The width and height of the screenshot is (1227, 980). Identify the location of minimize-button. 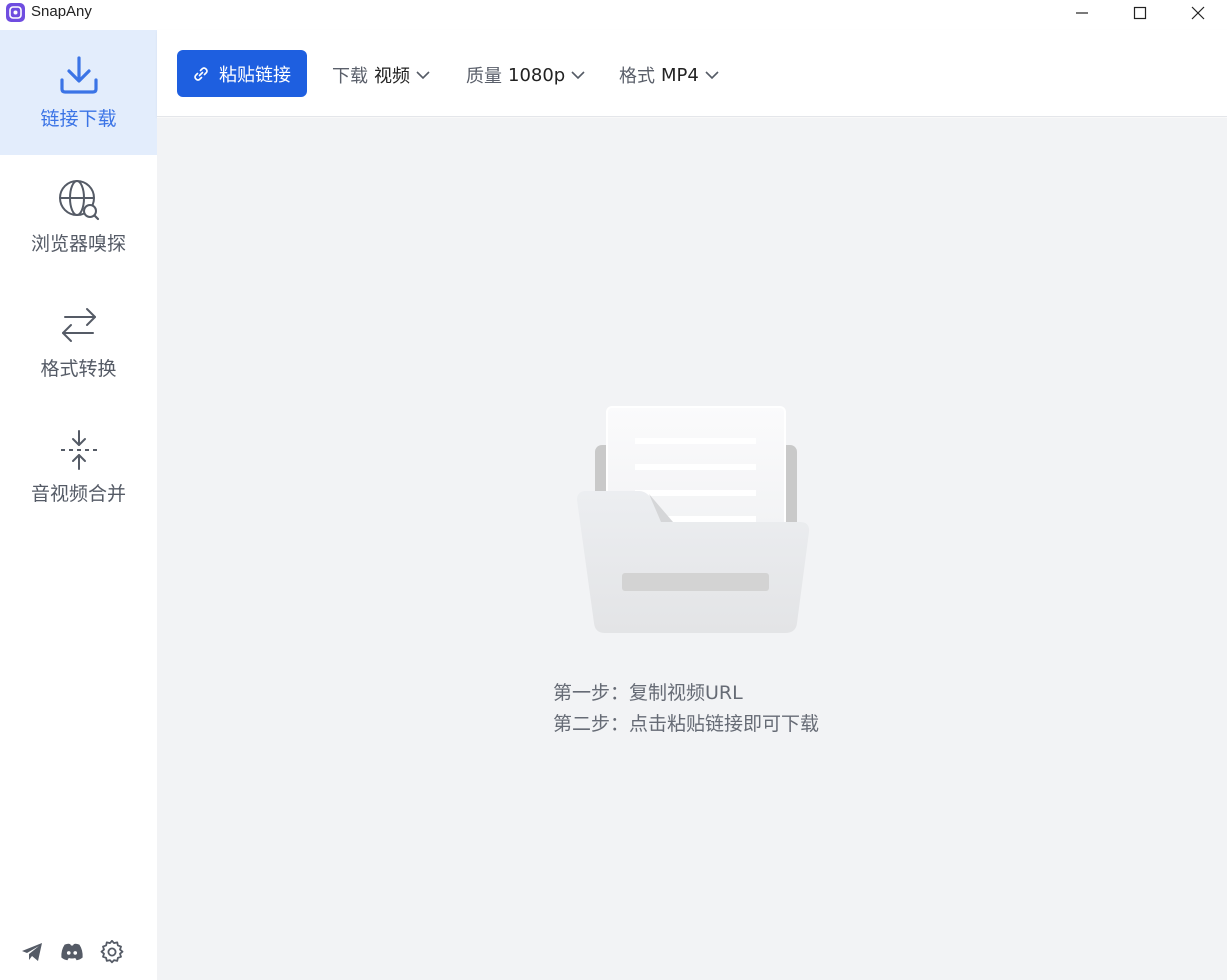
(1082, 13).